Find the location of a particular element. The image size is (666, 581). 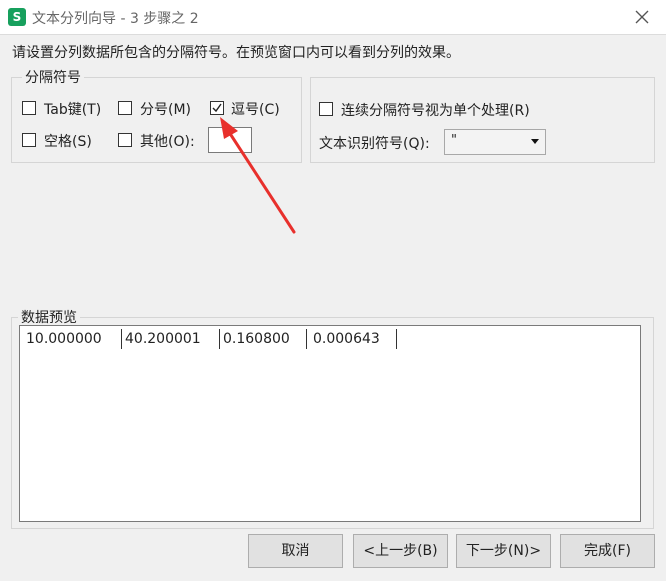

dropdown-arrow-icon is located at coordinates (535, 141).